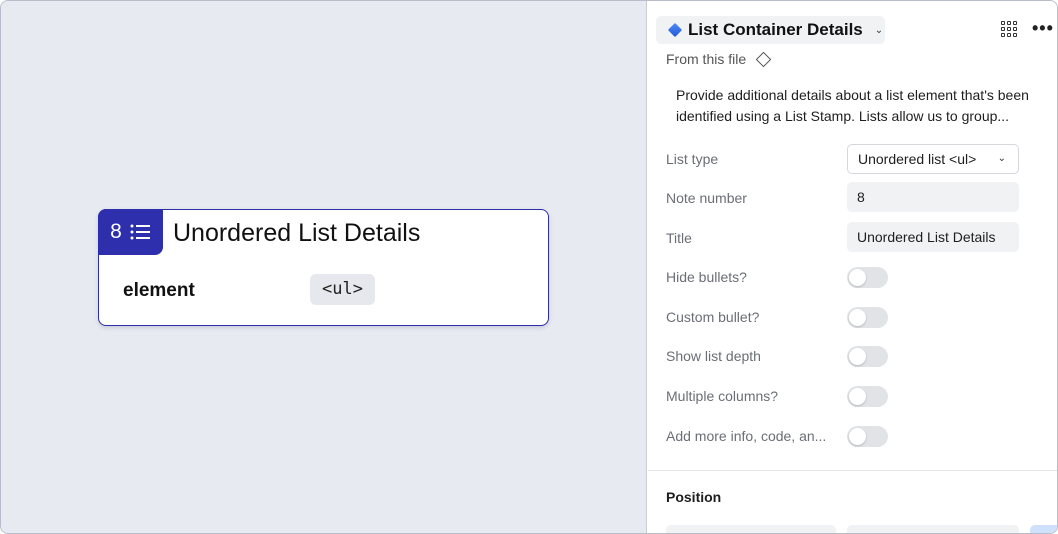  I want to click on outline-diamond-icon, so click(763, 59).